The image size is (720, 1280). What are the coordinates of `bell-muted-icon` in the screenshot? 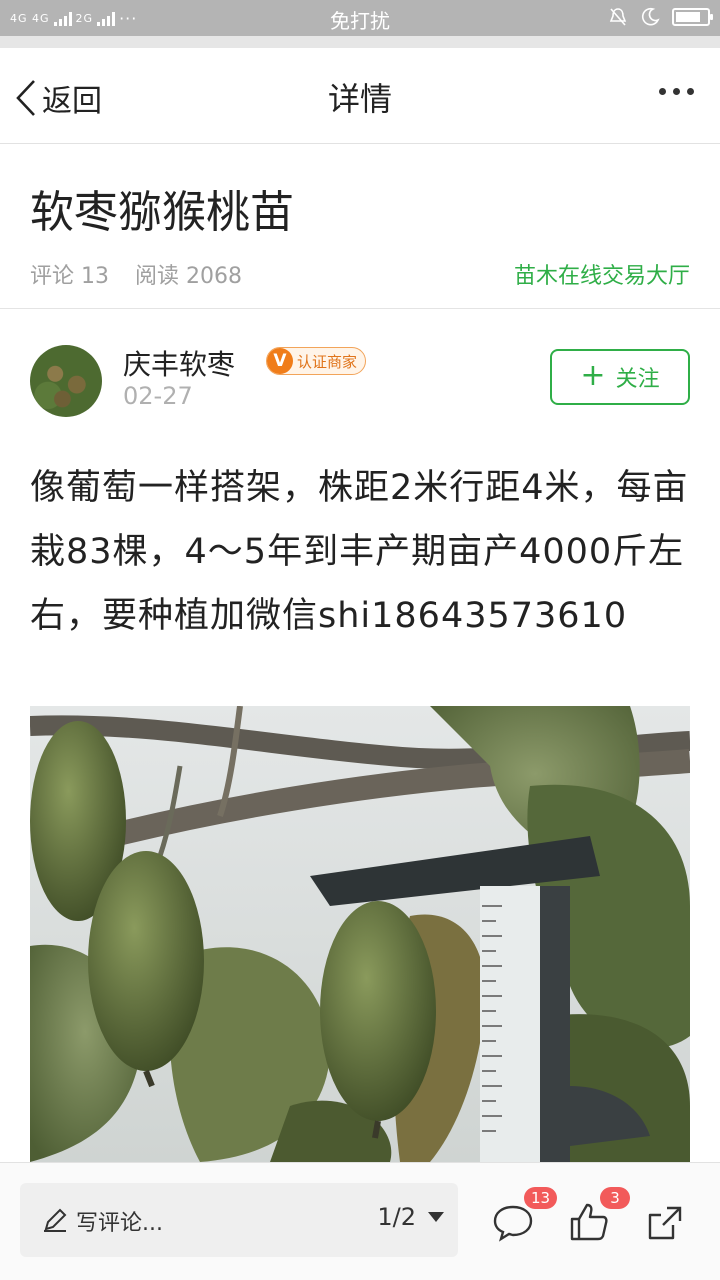 It's located at (618, 17).